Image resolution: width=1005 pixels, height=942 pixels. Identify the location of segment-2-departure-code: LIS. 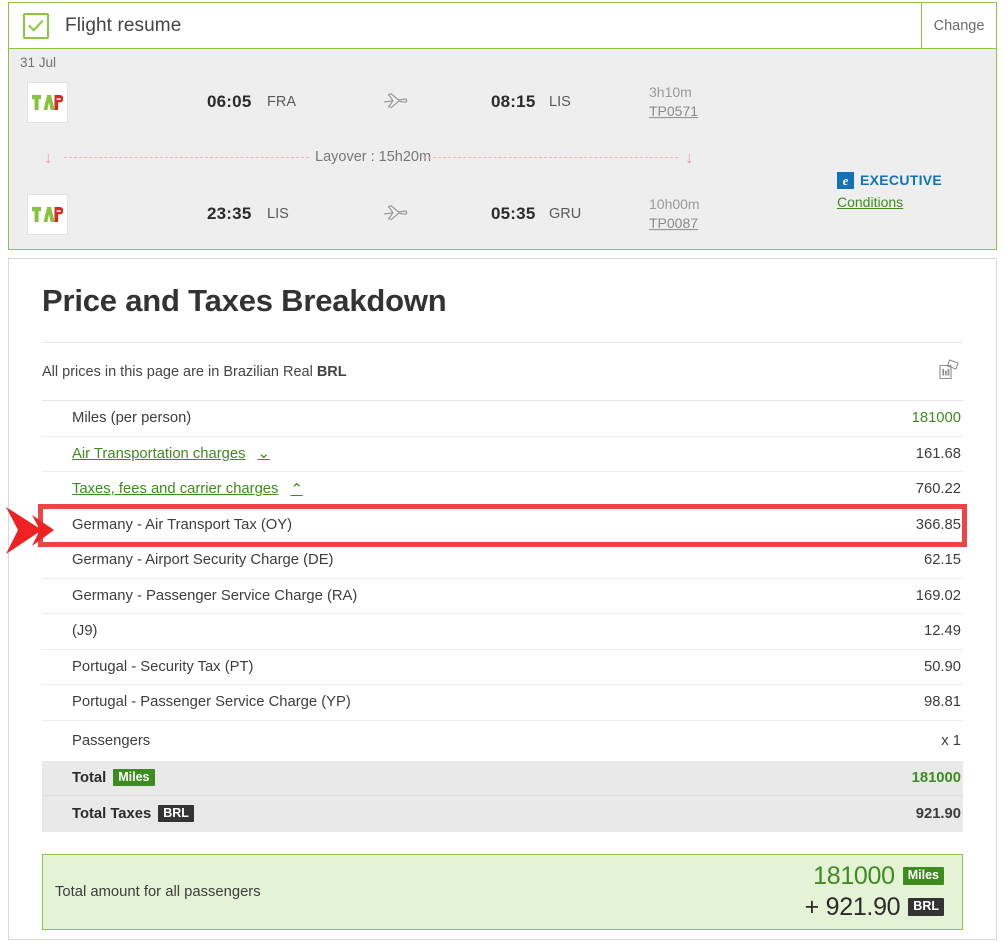
(278, 214).